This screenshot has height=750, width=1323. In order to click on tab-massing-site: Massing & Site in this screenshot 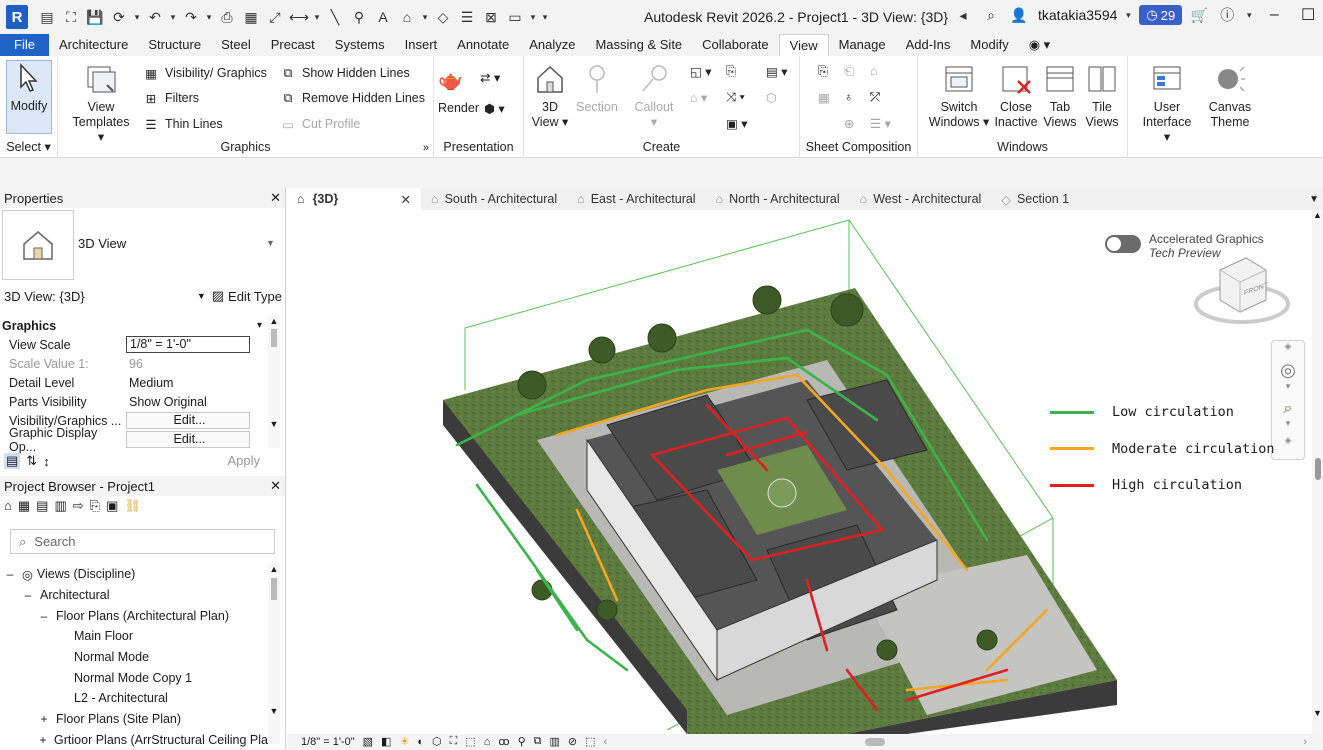, I will do `click(638, 45)`.